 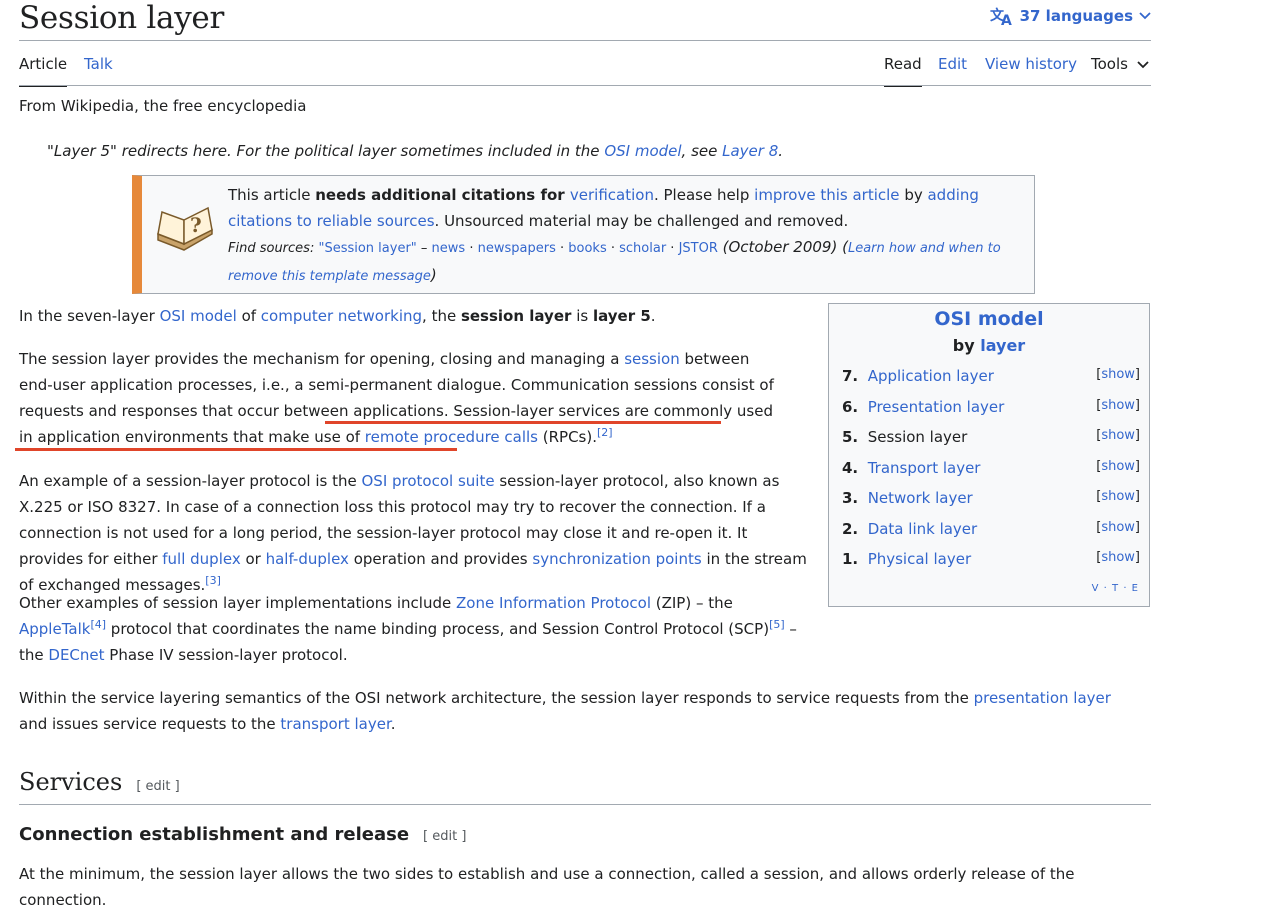 What do you see at coordinates (920, 498) in the screenshot?
I see `link-layer-name: Network layer` at bounding box center [920, 498].